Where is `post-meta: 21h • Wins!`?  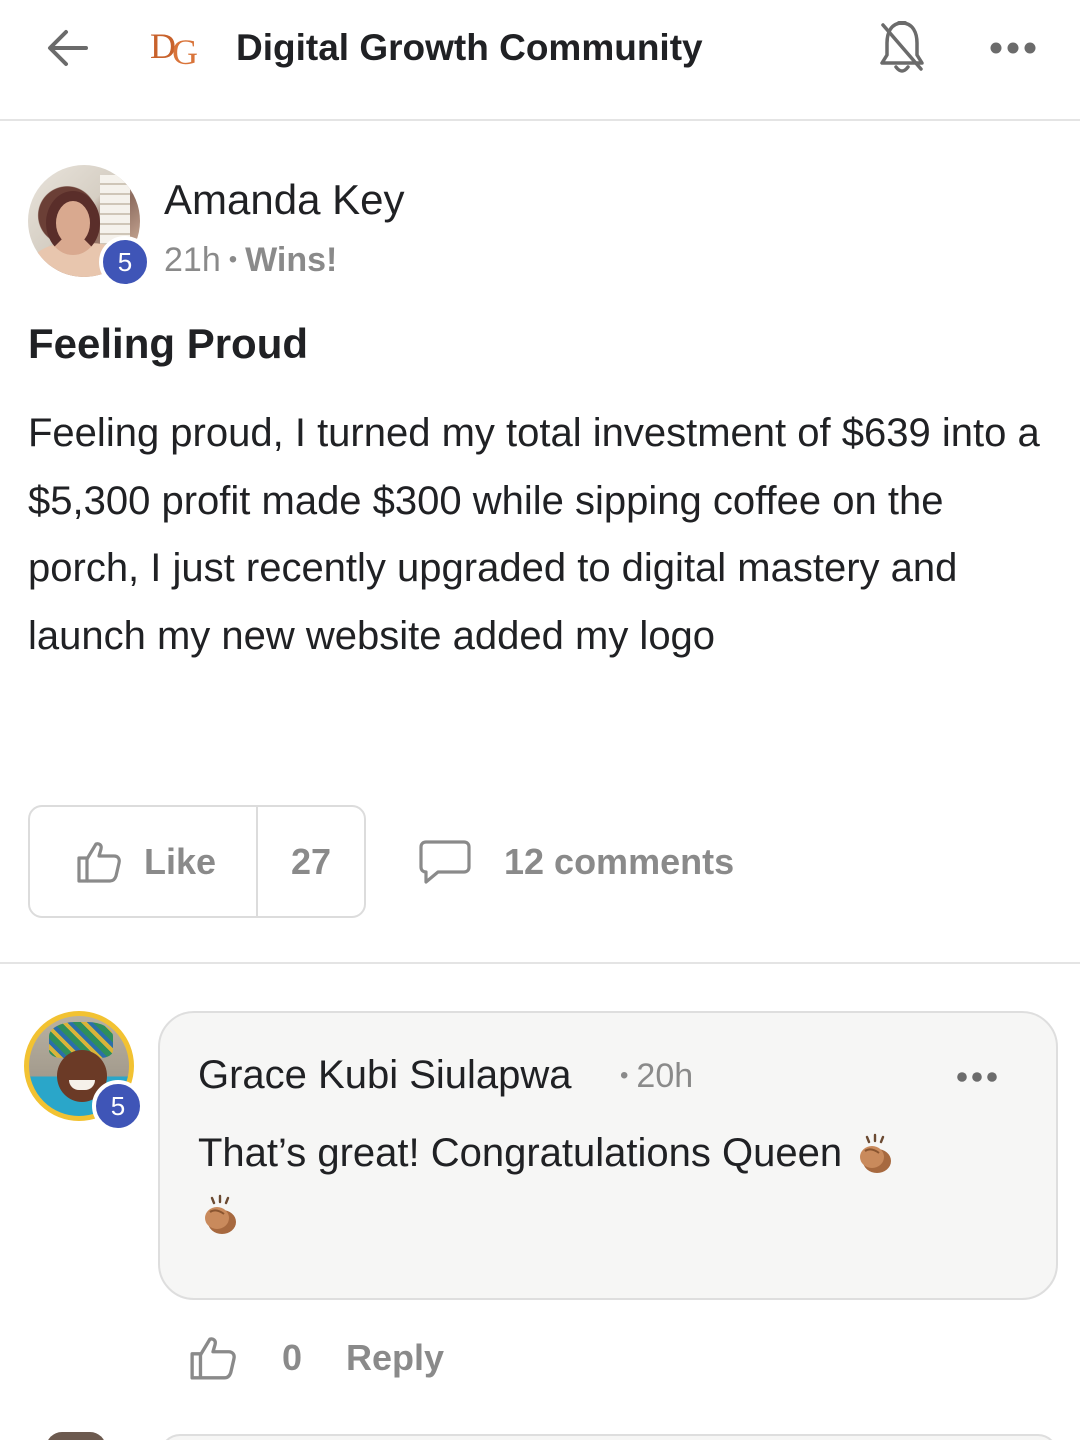
post-meta: 21h • Wins! is located at coordinates (250, 262).